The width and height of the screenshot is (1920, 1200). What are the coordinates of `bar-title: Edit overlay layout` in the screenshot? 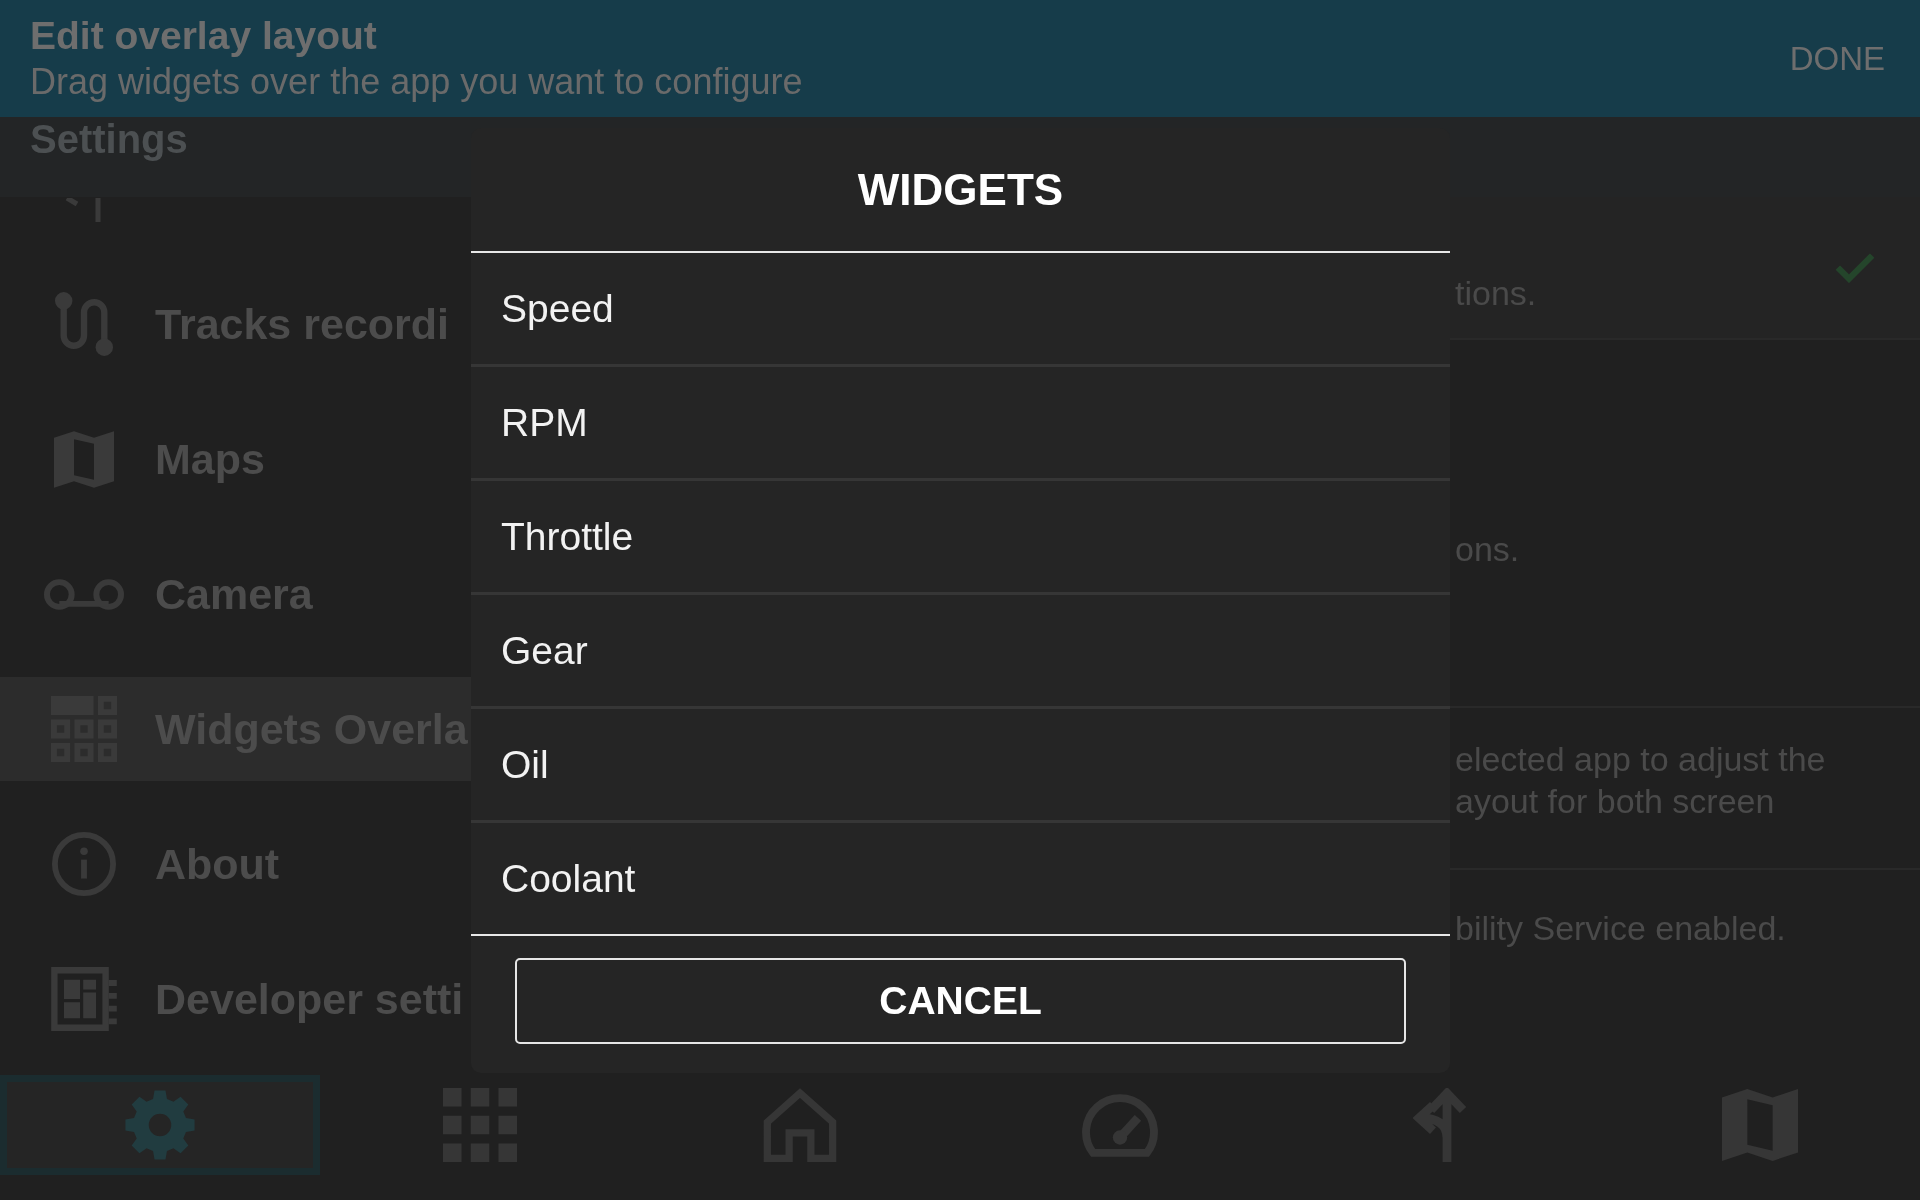 It's located at (203, 36).